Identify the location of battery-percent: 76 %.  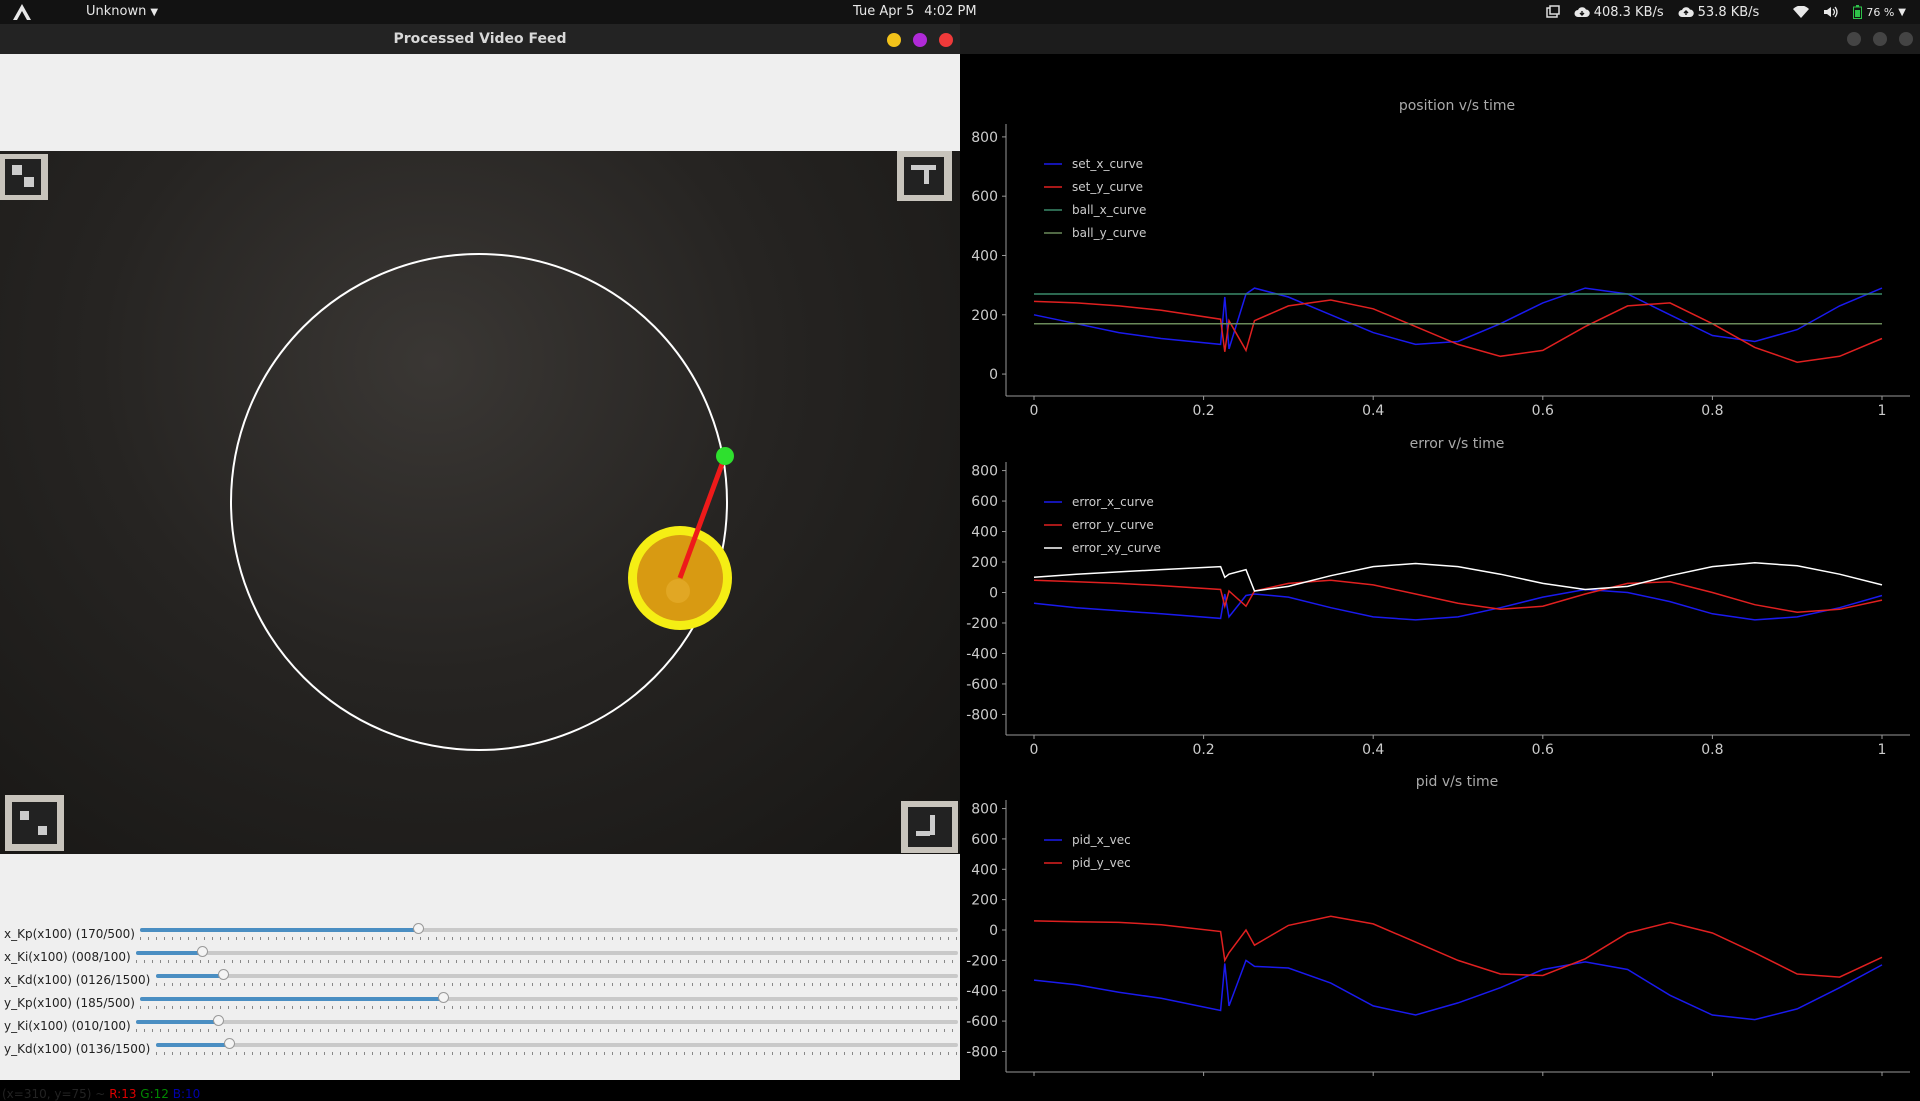
(1880, 12).